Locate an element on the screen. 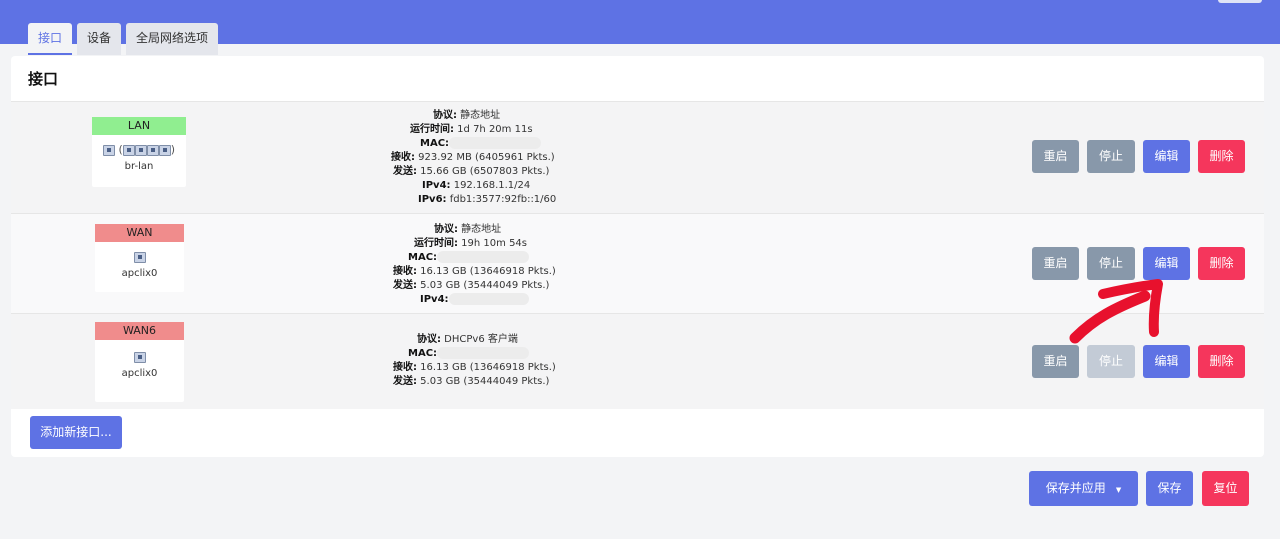 This screenshot has width=1280, height=539. status-line: 运行时间: 1d 7h 20m 11s is located at coordinates (471, 129).